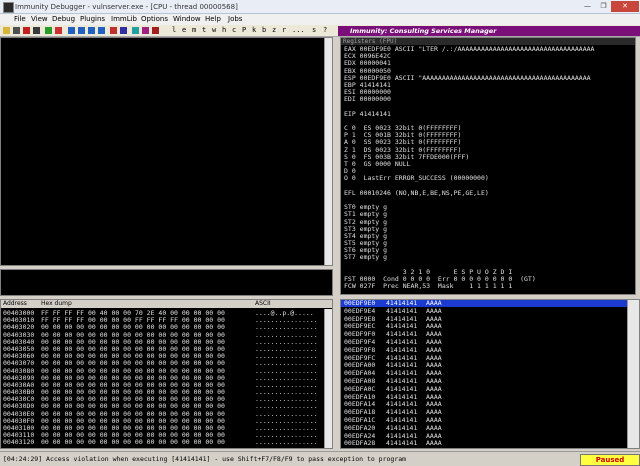 Image resolution: width=640 pixels, height=466 pixels. Describe the element at coordinates (154, 19) in the screenshot. I see `menu-options: Options` at that location.